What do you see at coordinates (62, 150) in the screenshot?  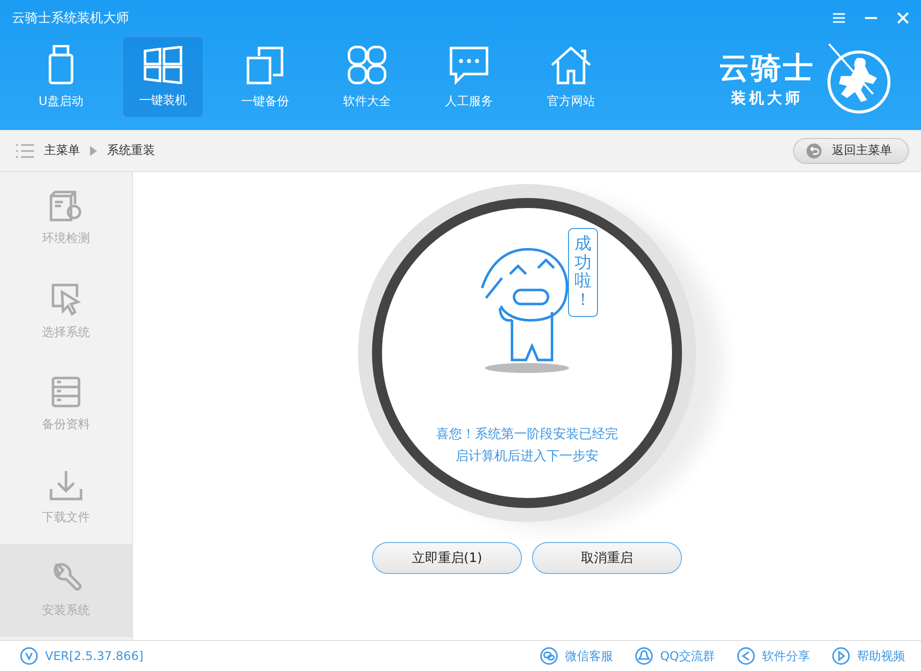 I see `breadcrumb-item: 主菜单` at bounding box center [62, 150].